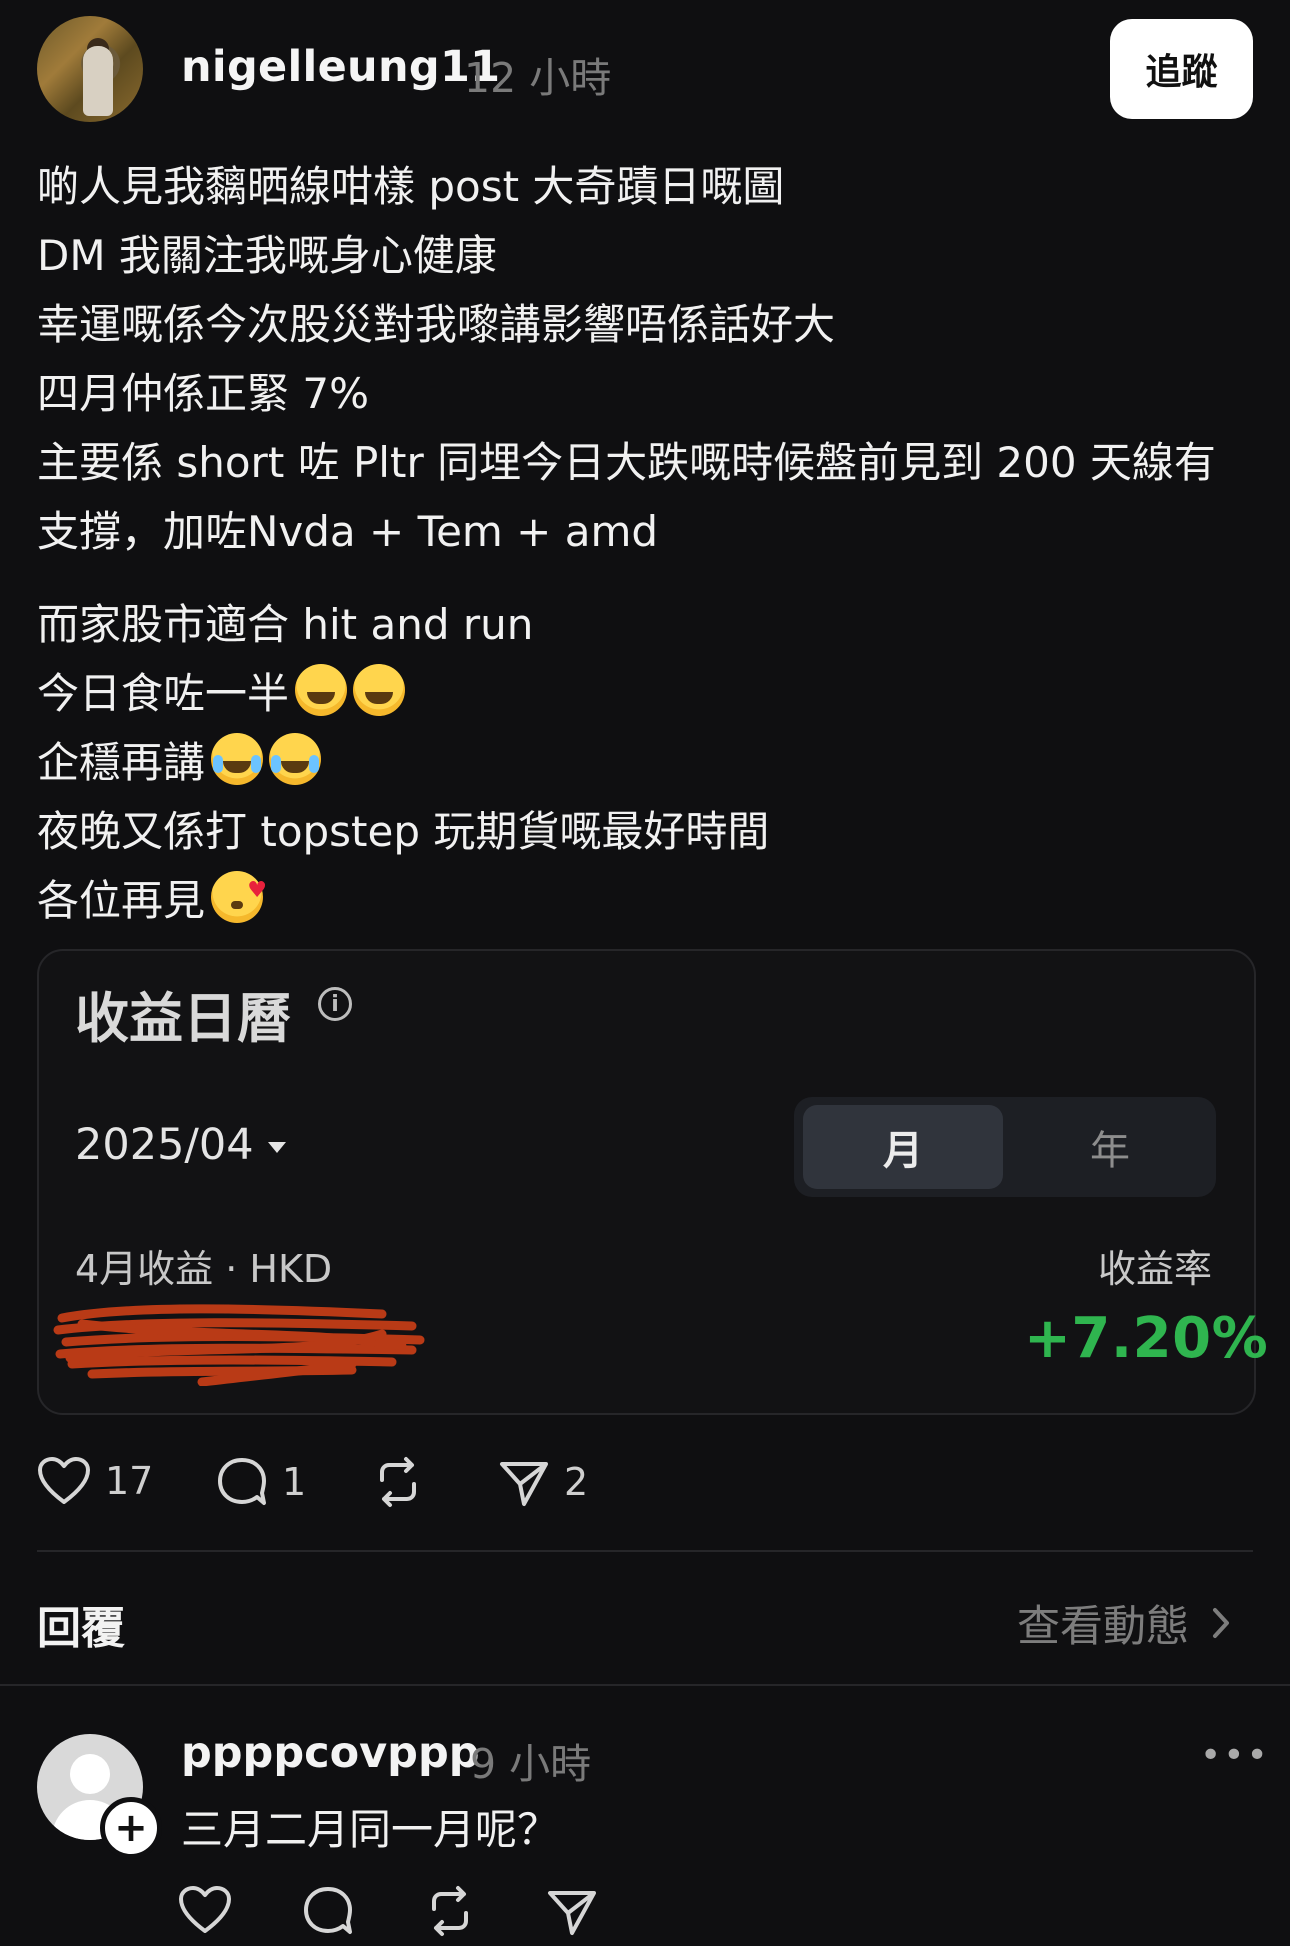 The width and height of the screenshot is (1290, 1946). What do you see at coordinates (335, 1004) in the screenshot?
I see `info-icon: i` at bounding box center [335, 1004].